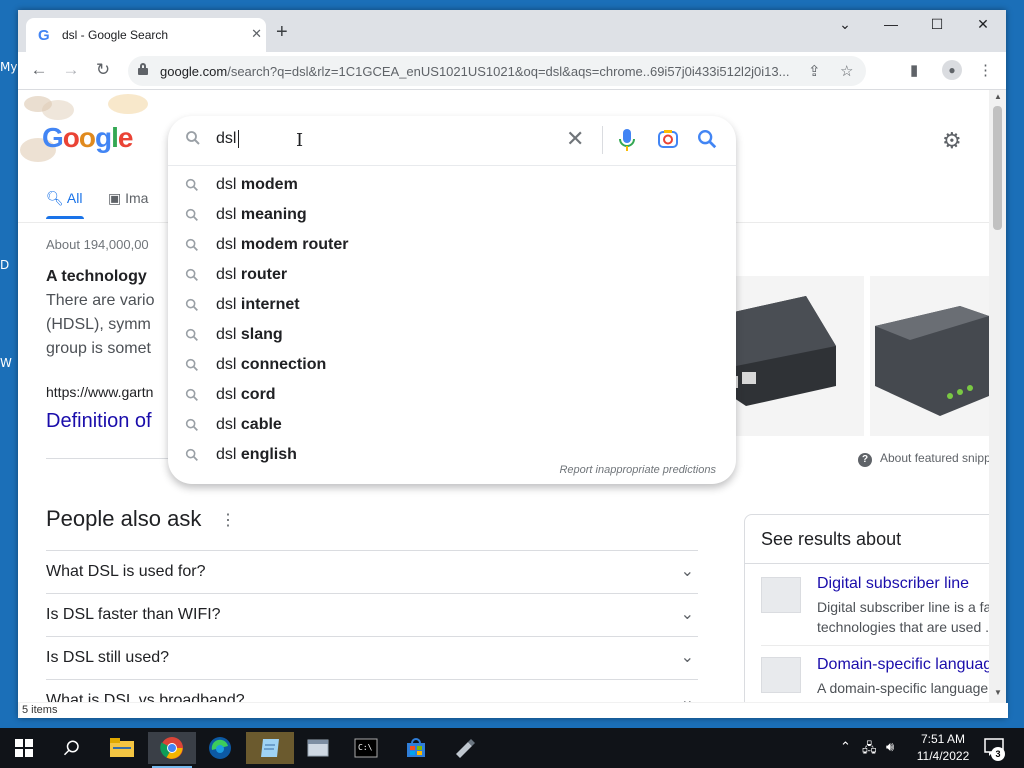  What do you see at coordinates (372, 657) in the screenshot?
I see `paa-question: Is DSL still used? ⌄` at bounding box center [372, 657].